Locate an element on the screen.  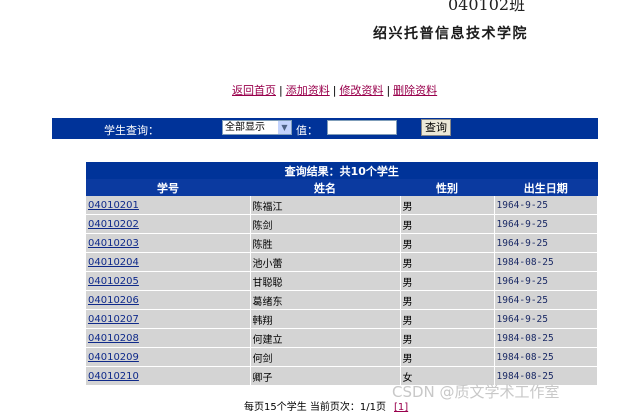
student-name-cell: 陈福江 is located at coordinates (325, 205).